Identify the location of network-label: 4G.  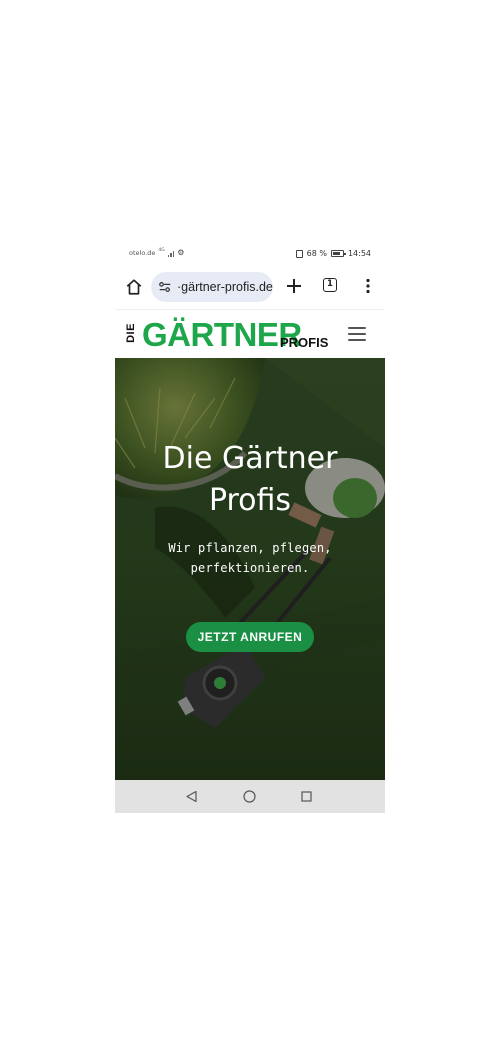
(161, 250).